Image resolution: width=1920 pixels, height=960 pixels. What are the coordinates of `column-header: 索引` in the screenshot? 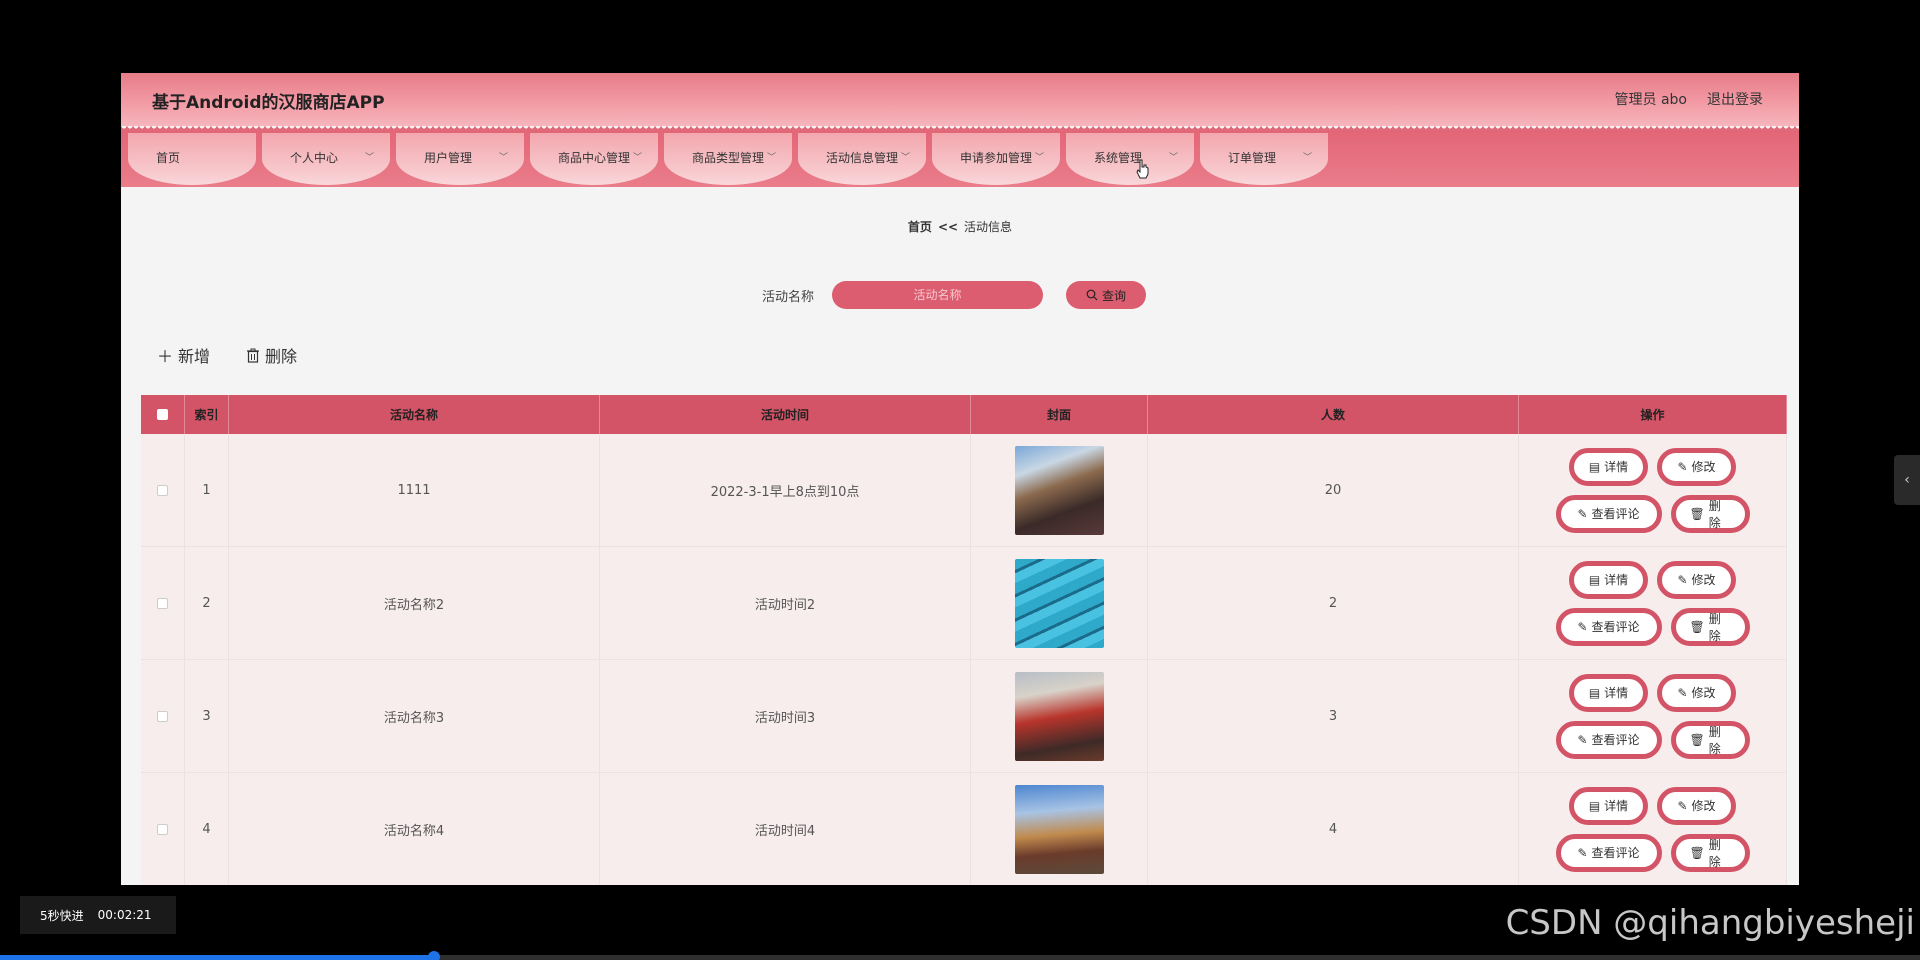 It's located at (207, 414).